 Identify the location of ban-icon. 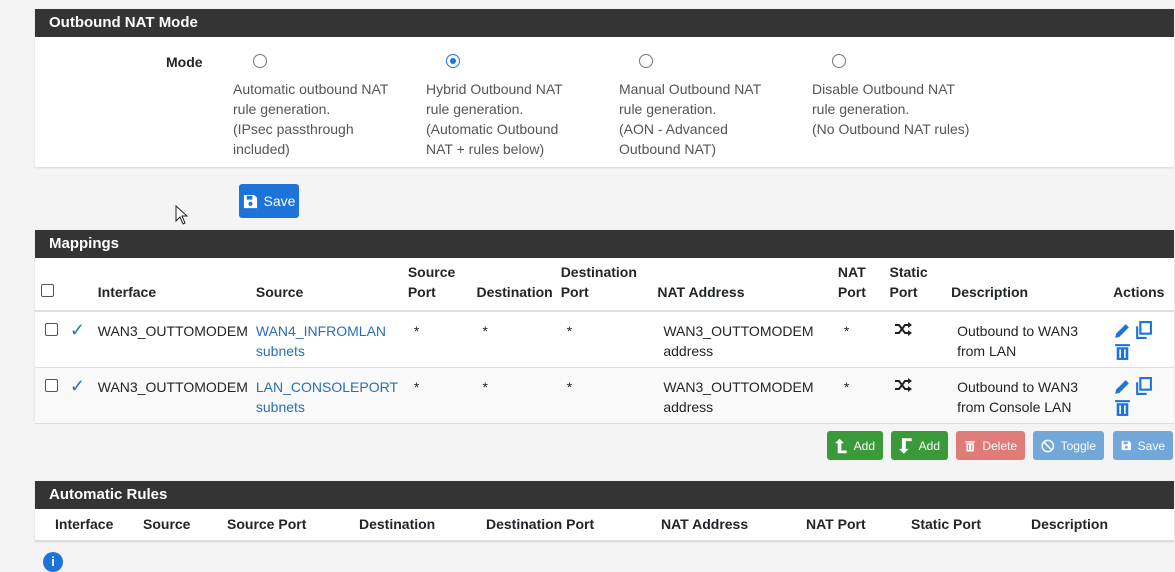
(1048, 445).